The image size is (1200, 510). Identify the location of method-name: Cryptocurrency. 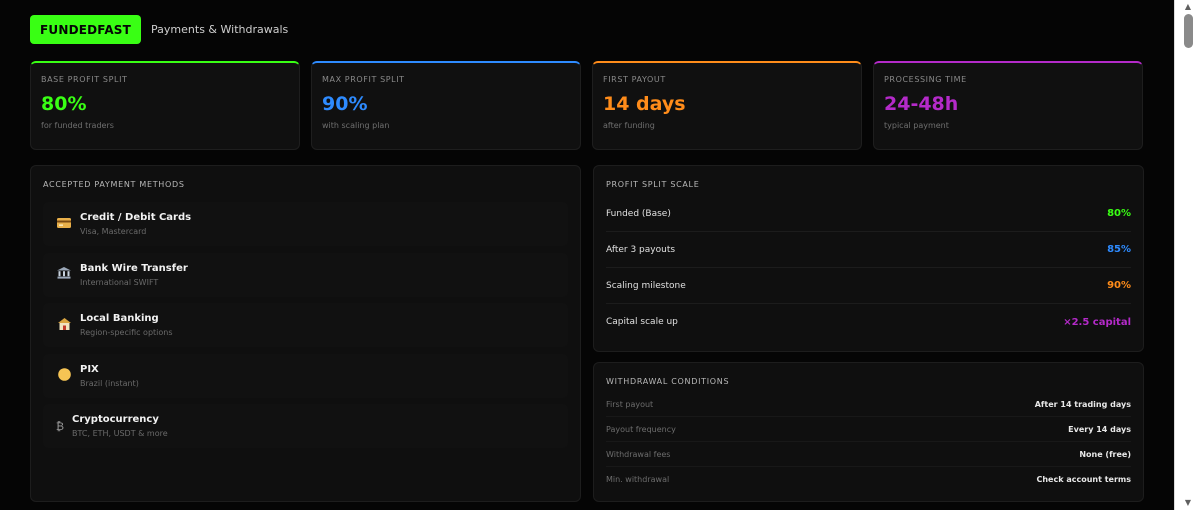
(115, 419).